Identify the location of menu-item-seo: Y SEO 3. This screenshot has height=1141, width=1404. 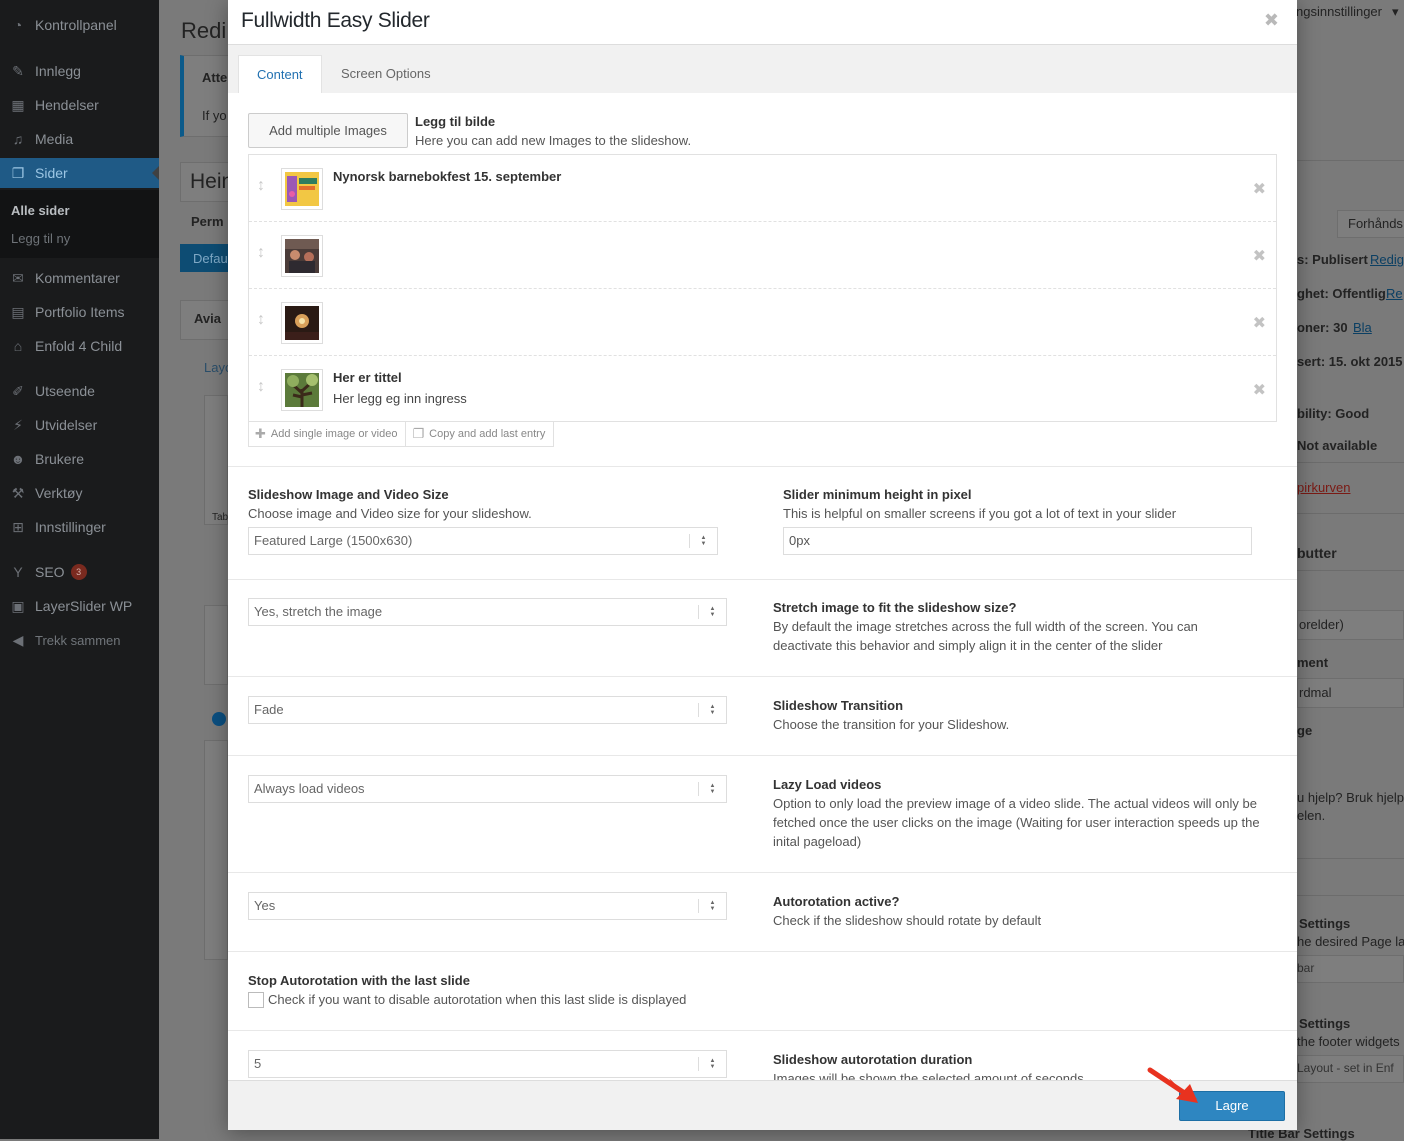
(79, 572).